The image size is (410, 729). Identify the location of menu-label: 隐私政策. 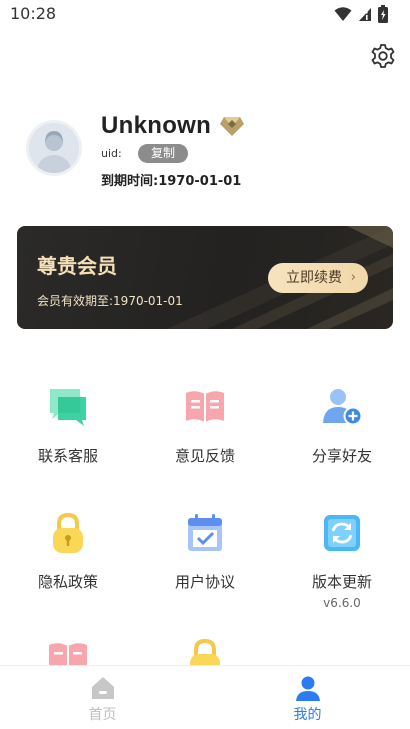
(67, 582).